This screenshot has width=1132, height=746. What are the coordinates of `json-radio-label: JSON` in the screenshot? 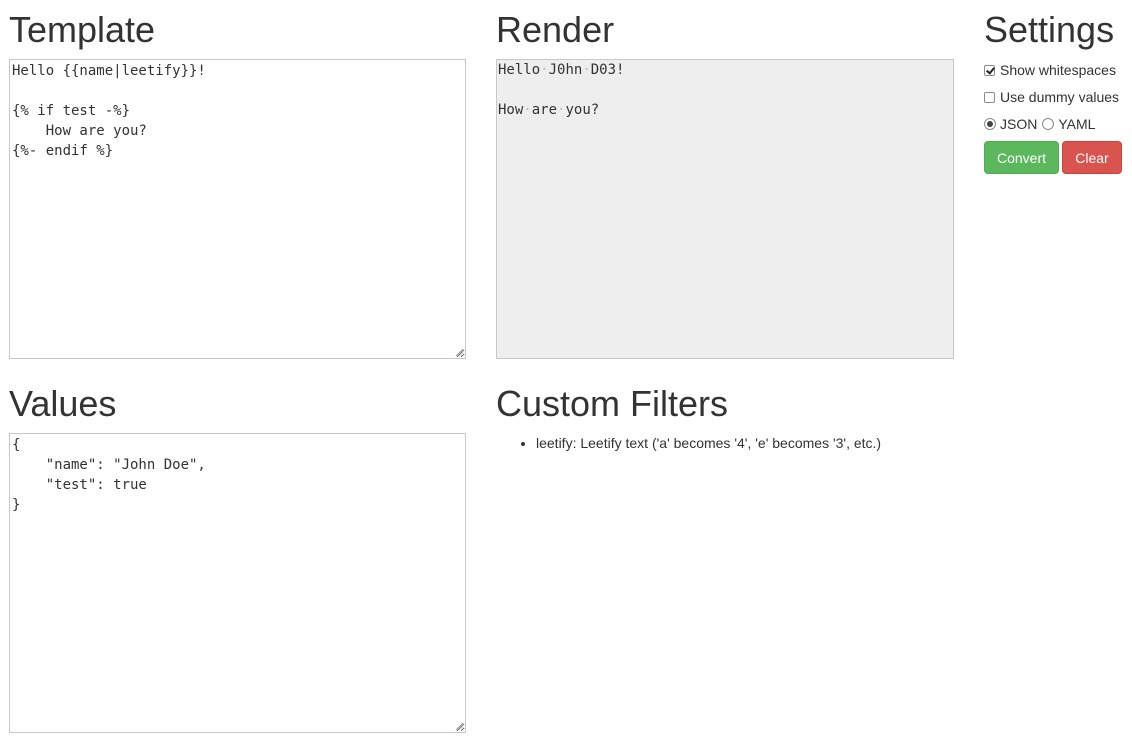 It's located at (1018, 124).